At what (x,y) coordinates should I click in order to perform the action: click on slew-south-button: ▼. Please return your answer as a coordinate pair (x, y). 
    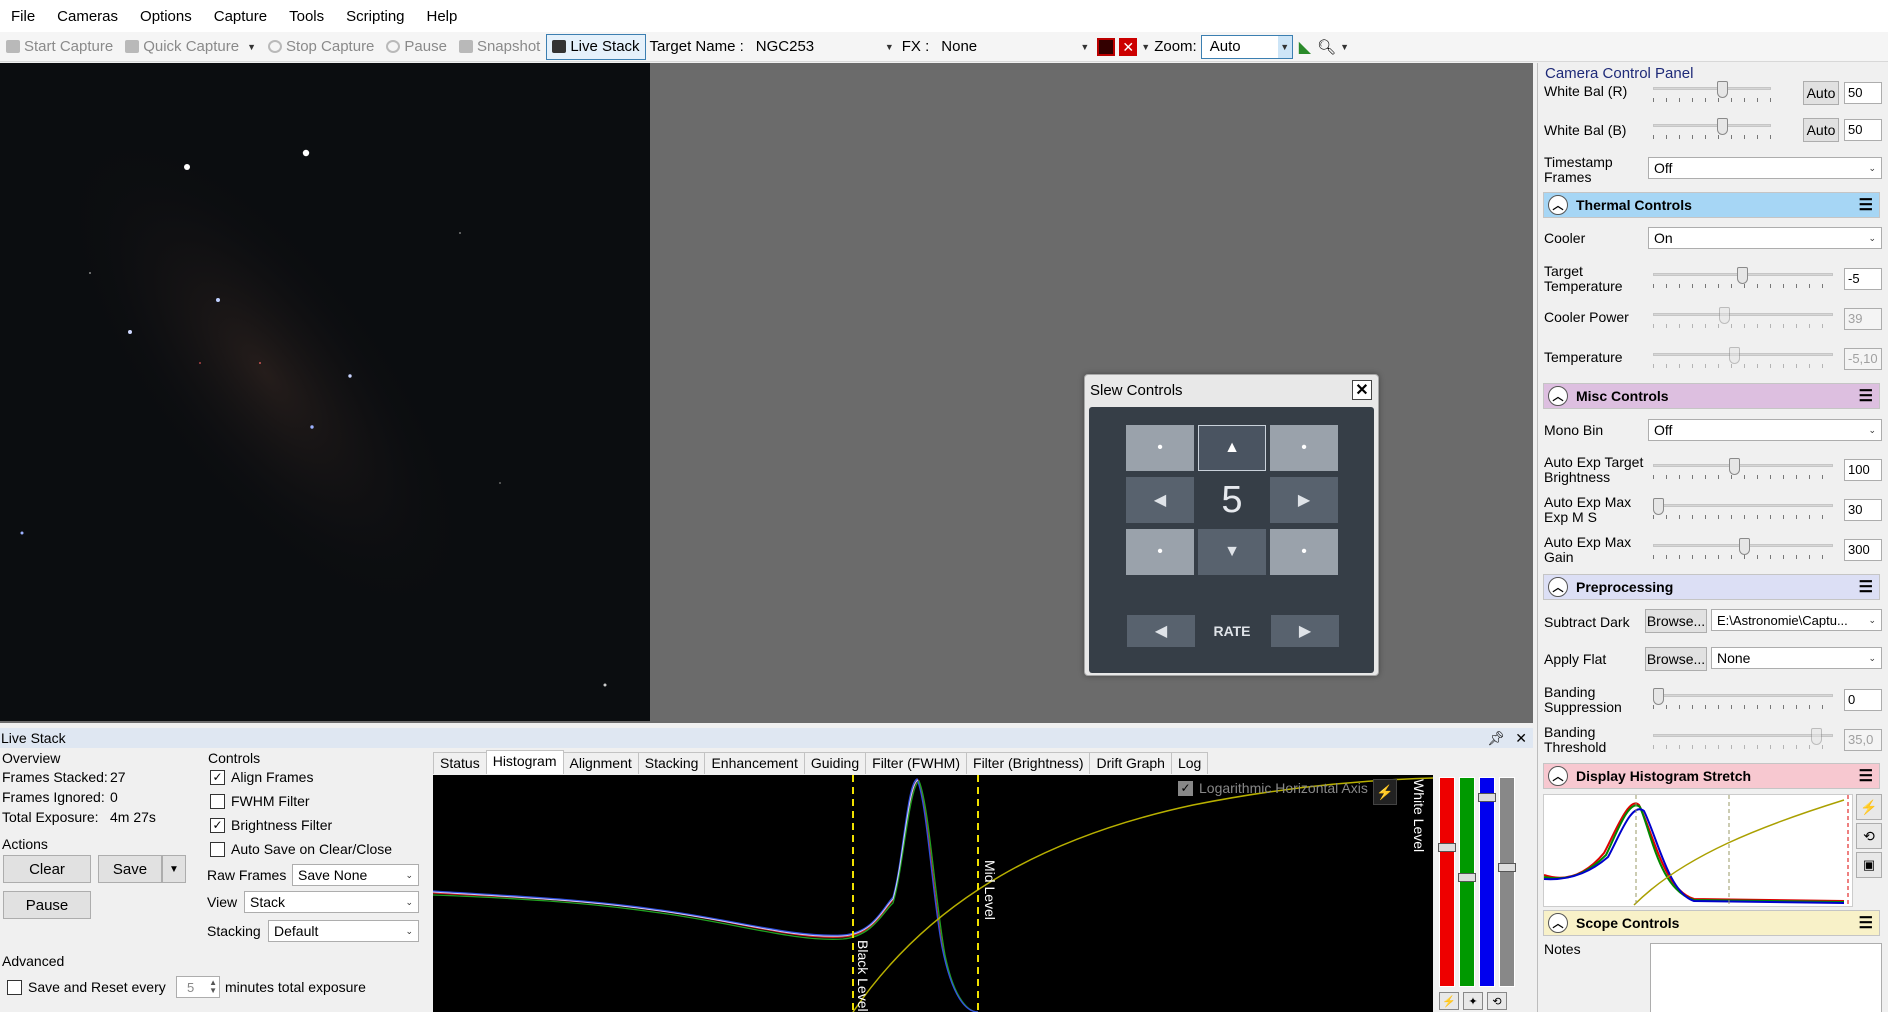
    Looking at the image, I should click on (1232, 552).